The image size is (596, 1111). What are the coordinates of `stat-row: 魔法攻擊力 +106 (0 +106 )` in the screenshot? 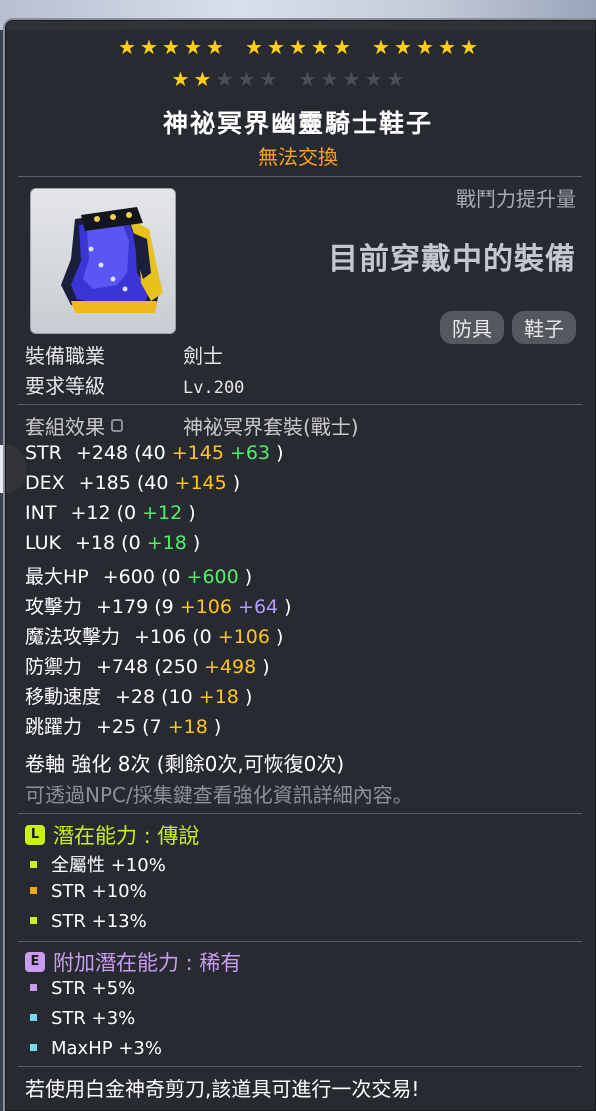 It's located at (154, 635).